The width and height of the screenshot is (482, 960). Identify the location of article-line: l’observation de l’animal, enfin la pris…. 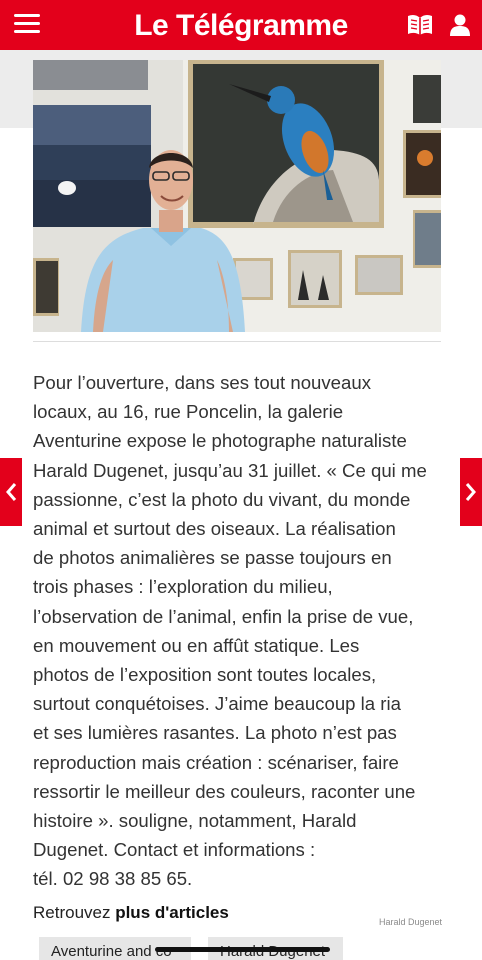
(223, 616).